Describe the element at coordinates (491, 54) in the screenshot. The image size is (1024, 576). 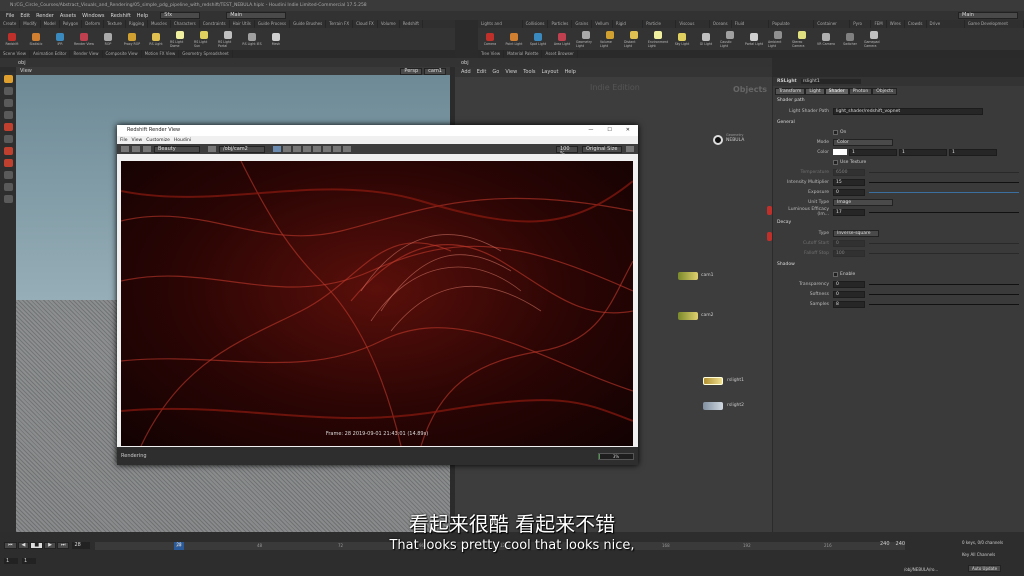
I see `pane-tab-right-0: Tree View` at that location.